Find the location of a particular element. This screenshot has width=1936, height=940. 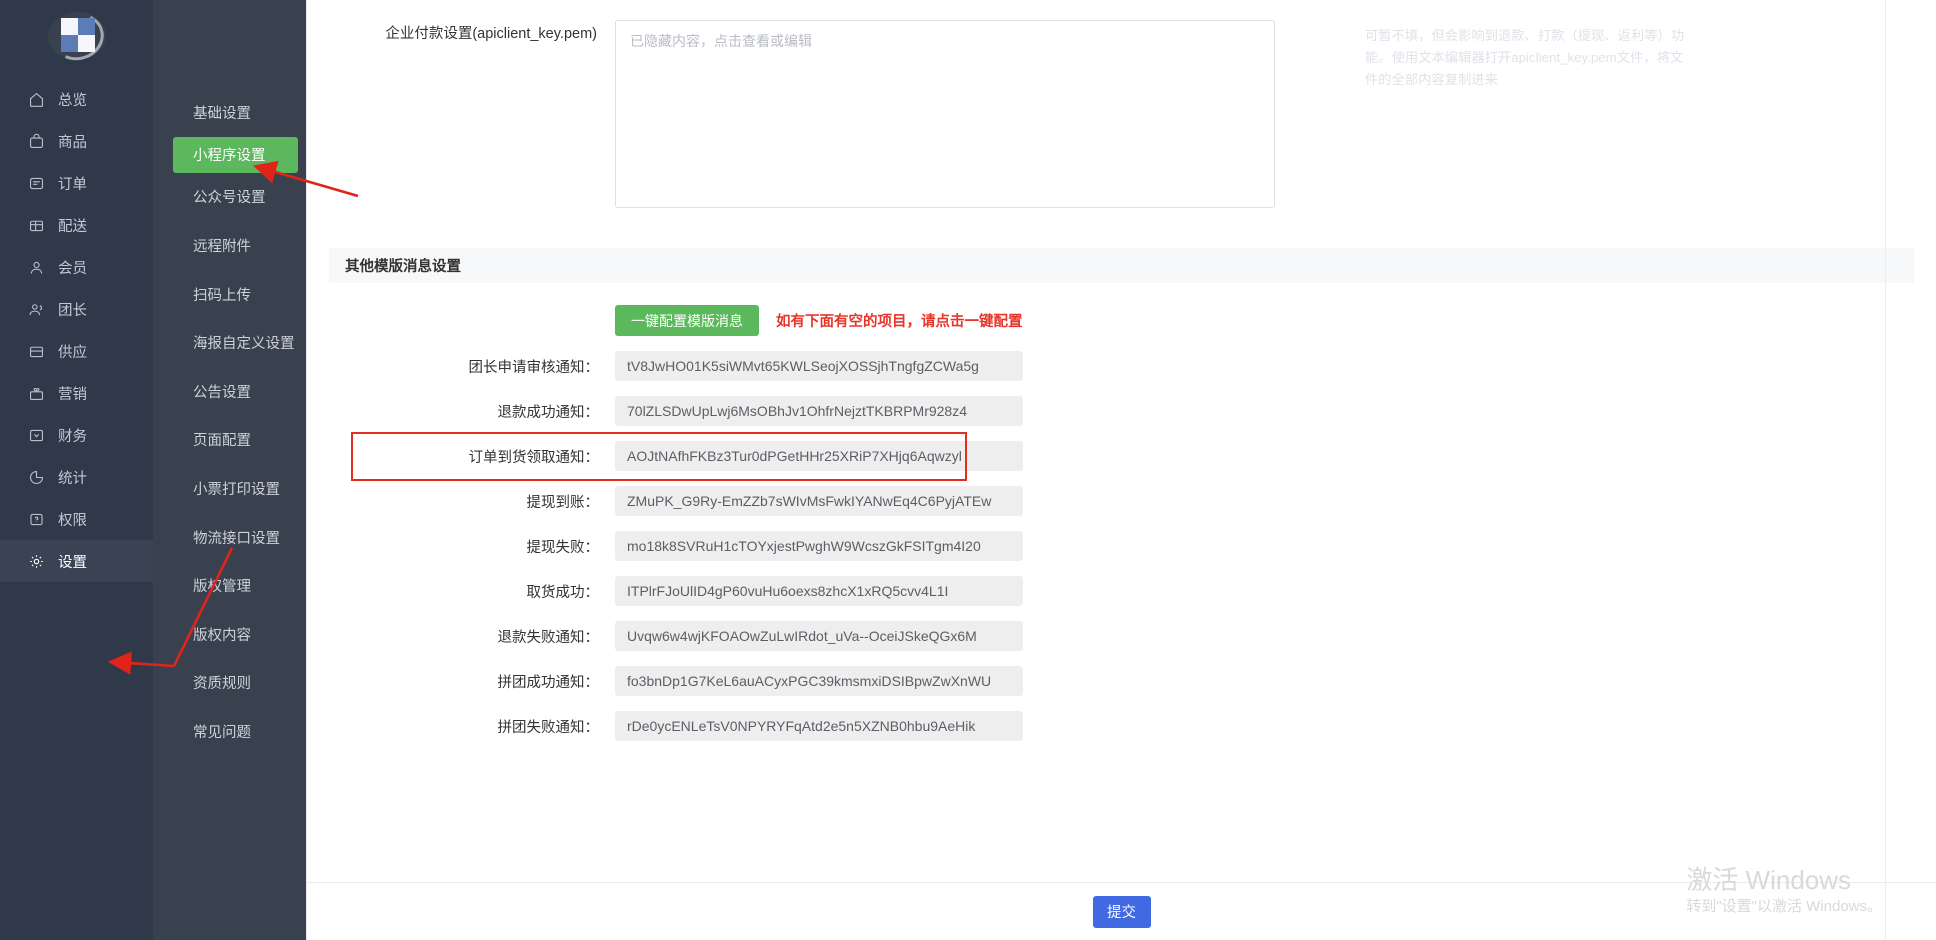

sidebar-item-group-leader: 团长 is located at coordinates (76, 309).